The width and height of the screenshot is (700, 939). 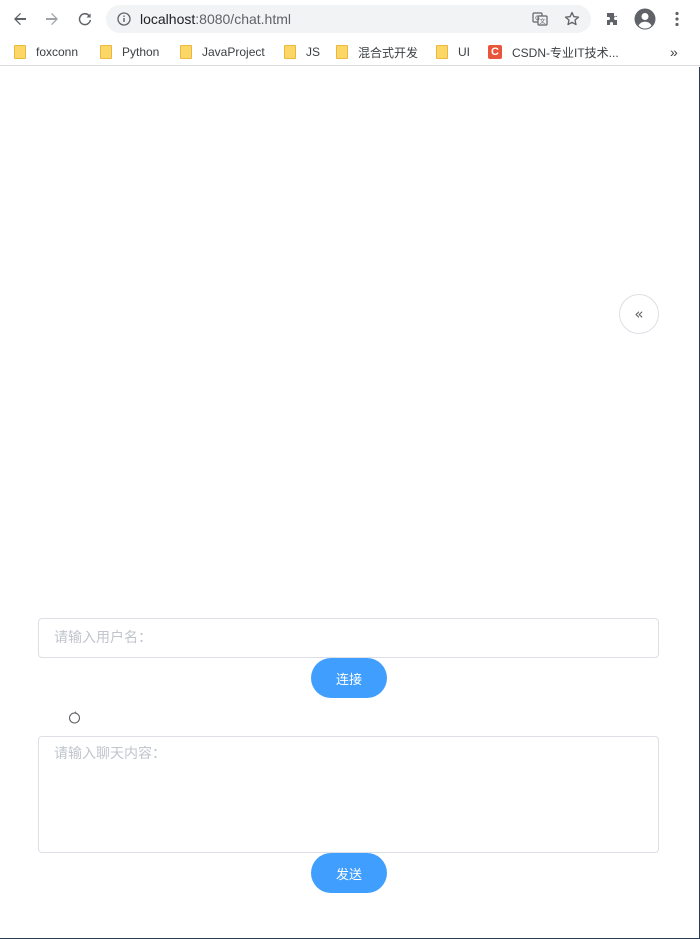 What do you see at coordinates (348, 638) in the screenshot?
I see `username-input` at bounding box center [348, 638].